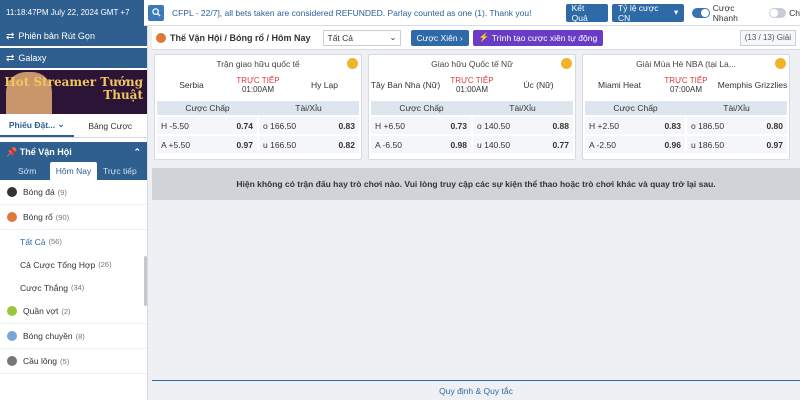  Describe the element at coordinates (73, 192) in the screenshot. I see `sport-football: Bóng đá (9)` at that location.